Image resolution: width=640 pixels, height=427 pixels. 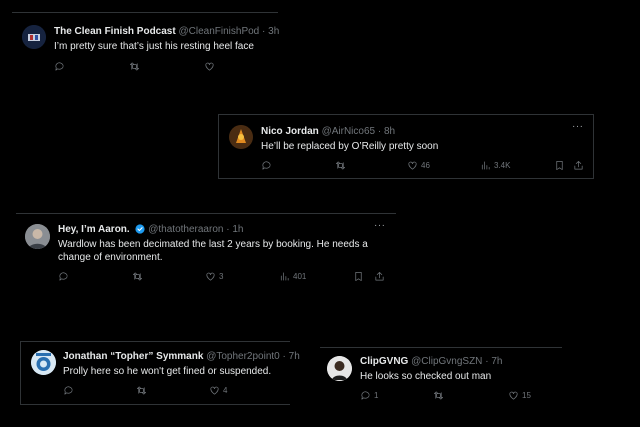 I want to click on avatar-aaron, so click(x=37, y=236).